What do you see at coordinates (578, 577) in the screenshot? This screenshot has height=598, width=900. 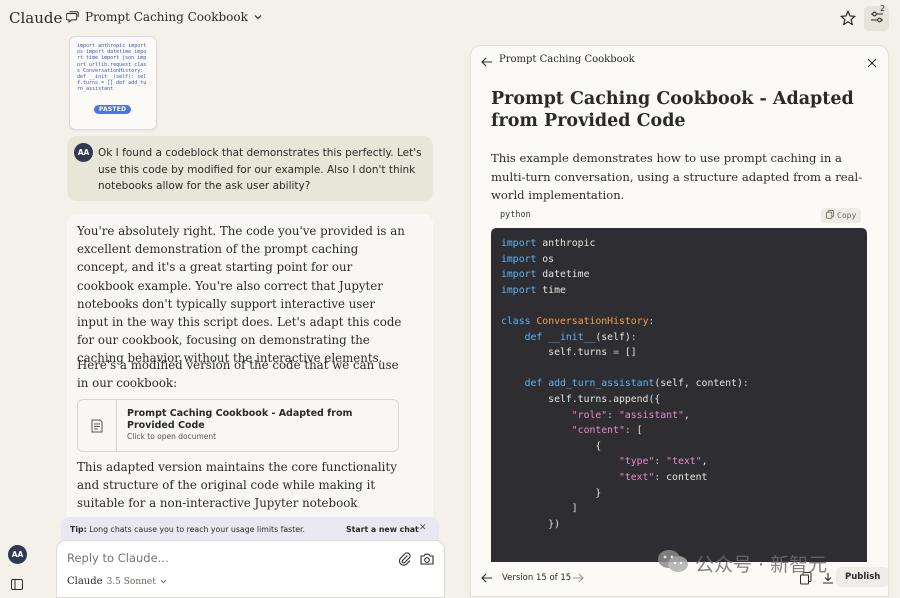 I see `next-version-icon` at bounding box center [578, 577].